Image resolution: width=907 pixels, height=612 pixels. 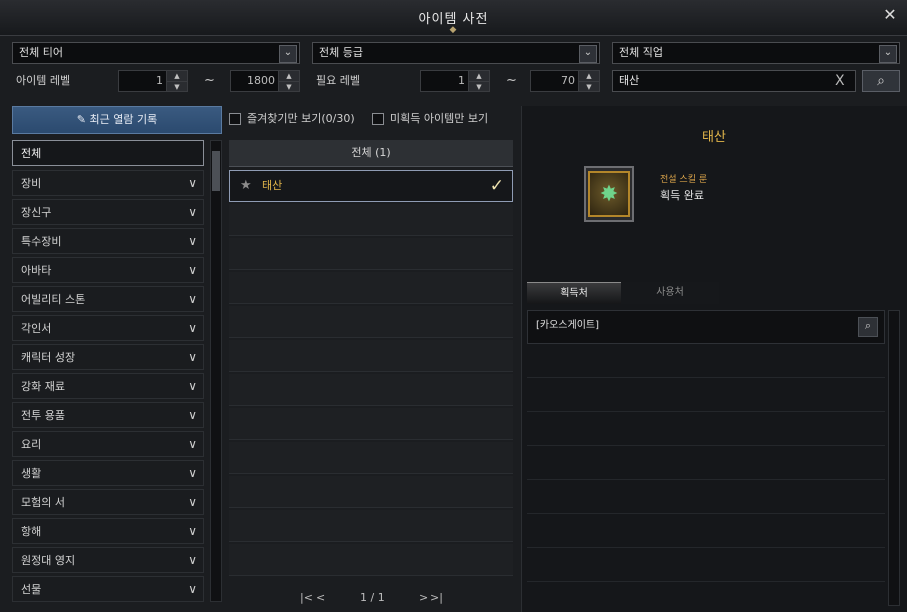 What do you see at coordinates (108, 502) in the screenshot?
I see `category-adventure-book: 모험의 서 ∨` at bounding box center [108, 502].